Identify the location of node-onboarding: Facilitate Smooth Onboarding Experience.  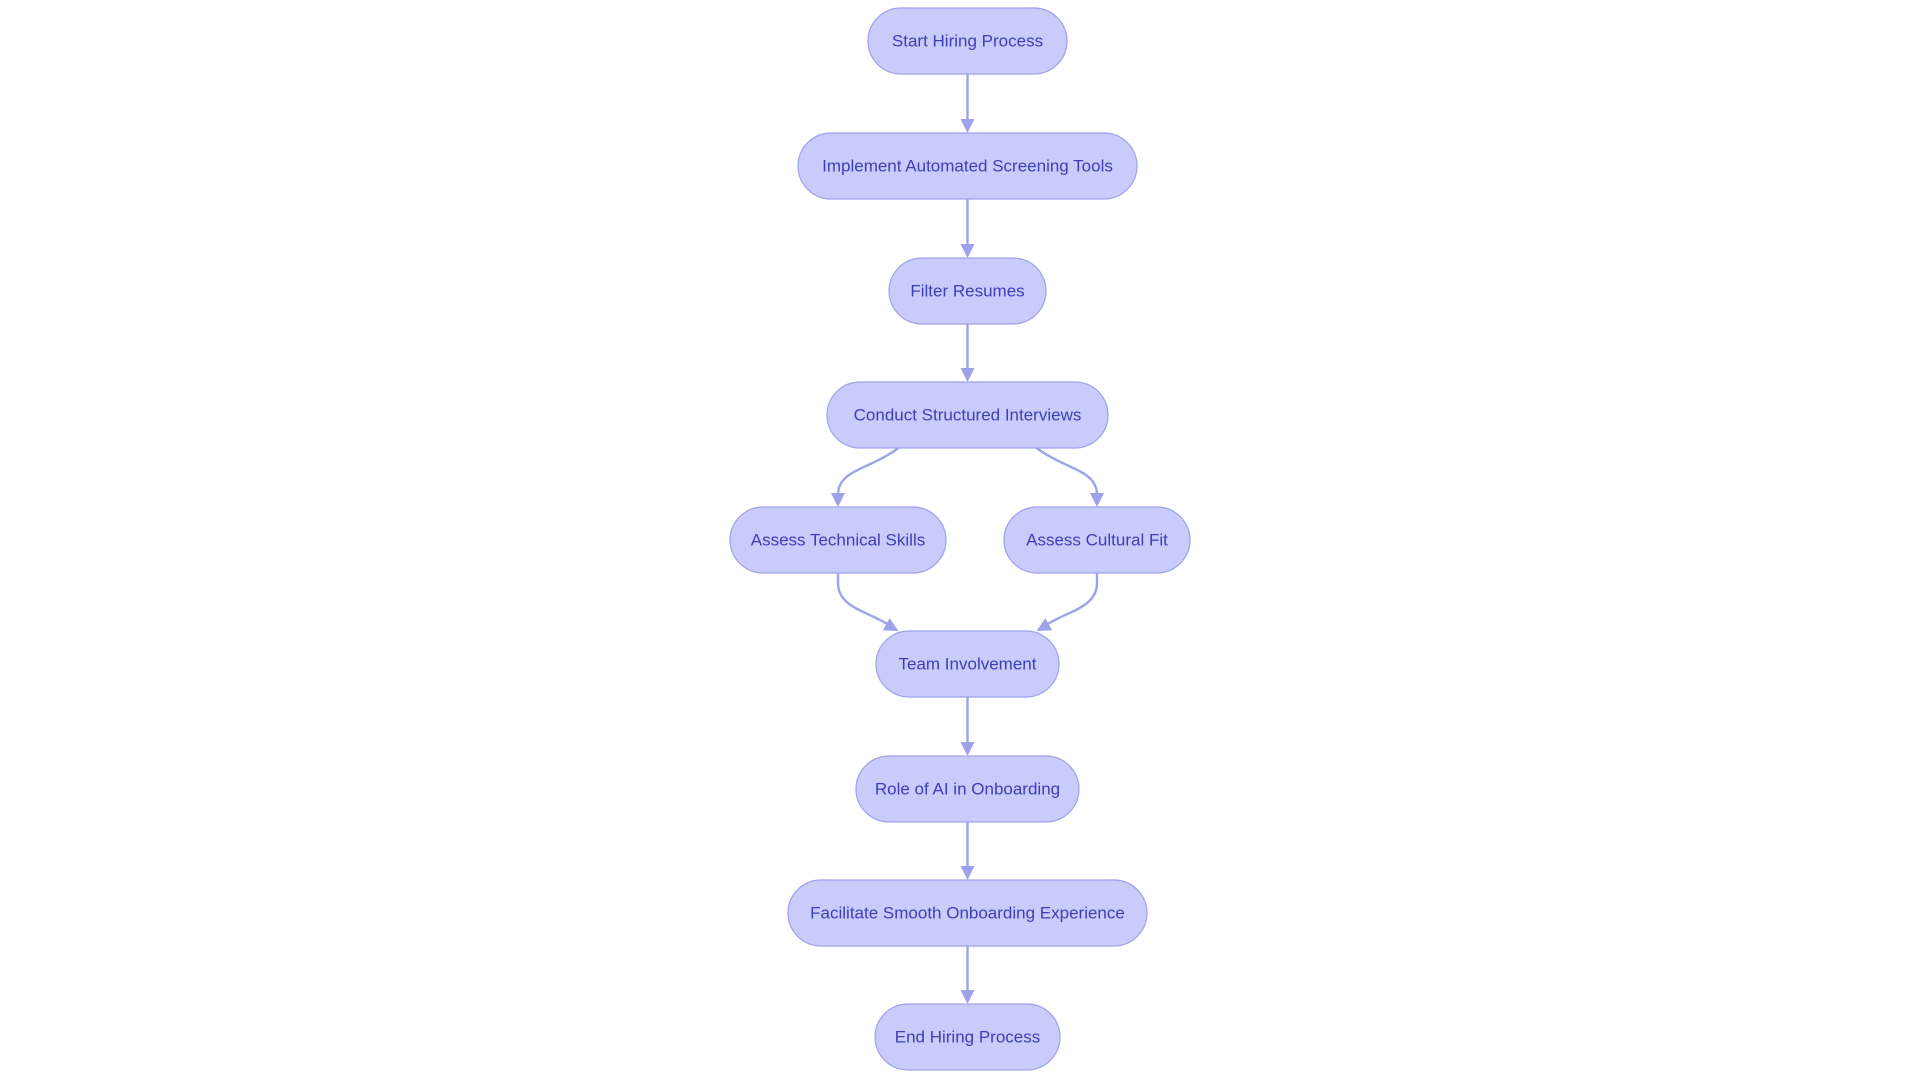
(967, 913).